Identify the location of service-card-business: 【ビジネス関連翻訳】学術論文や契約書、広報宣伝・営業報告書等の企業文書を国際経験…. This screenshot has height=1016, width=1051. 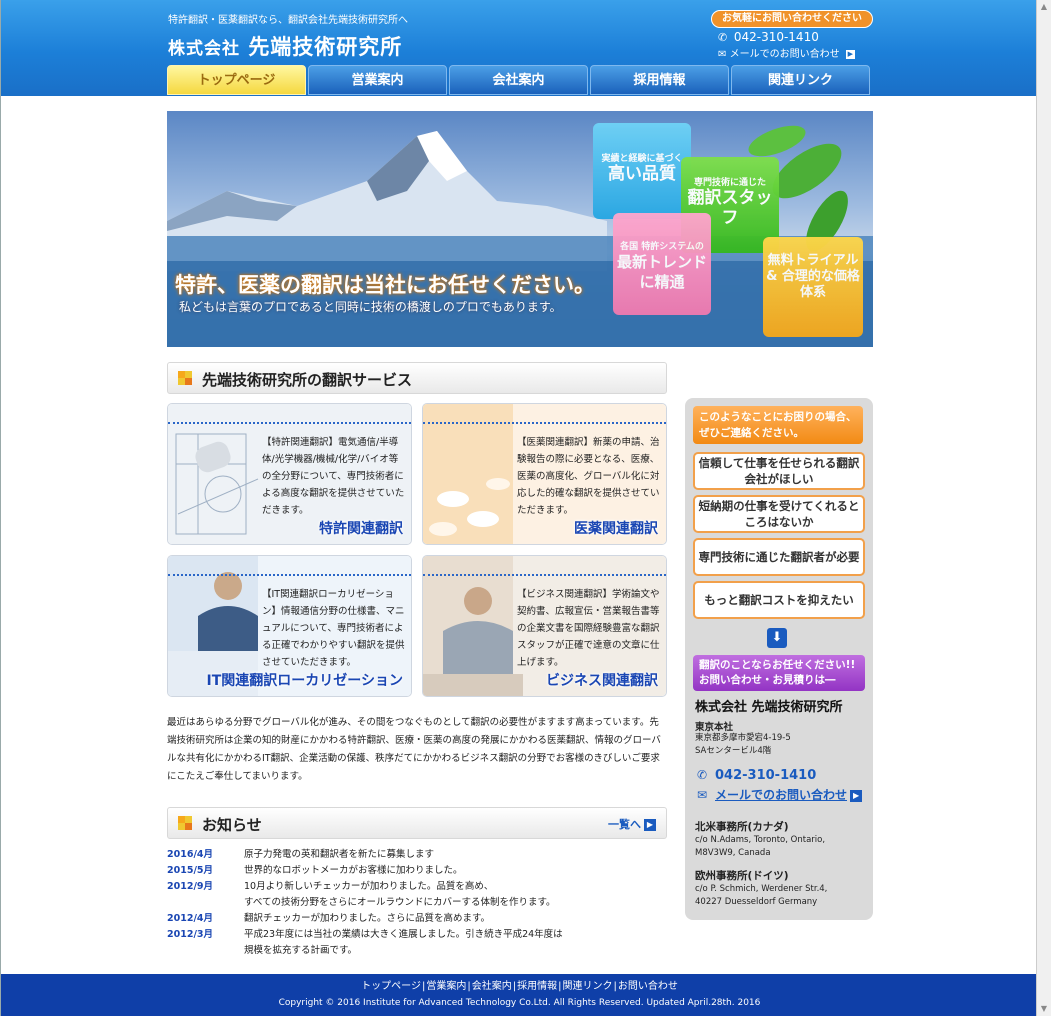
(544, 626).